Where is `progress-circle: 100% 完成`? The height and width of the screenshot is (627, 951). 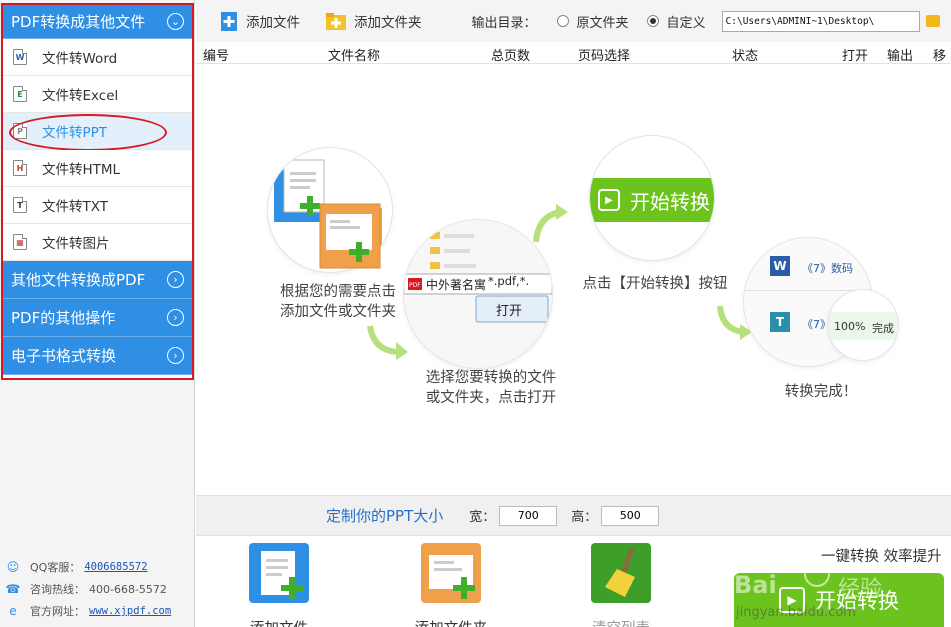
progress-circle: 100% 完成 is located at coordinates (863, 325).